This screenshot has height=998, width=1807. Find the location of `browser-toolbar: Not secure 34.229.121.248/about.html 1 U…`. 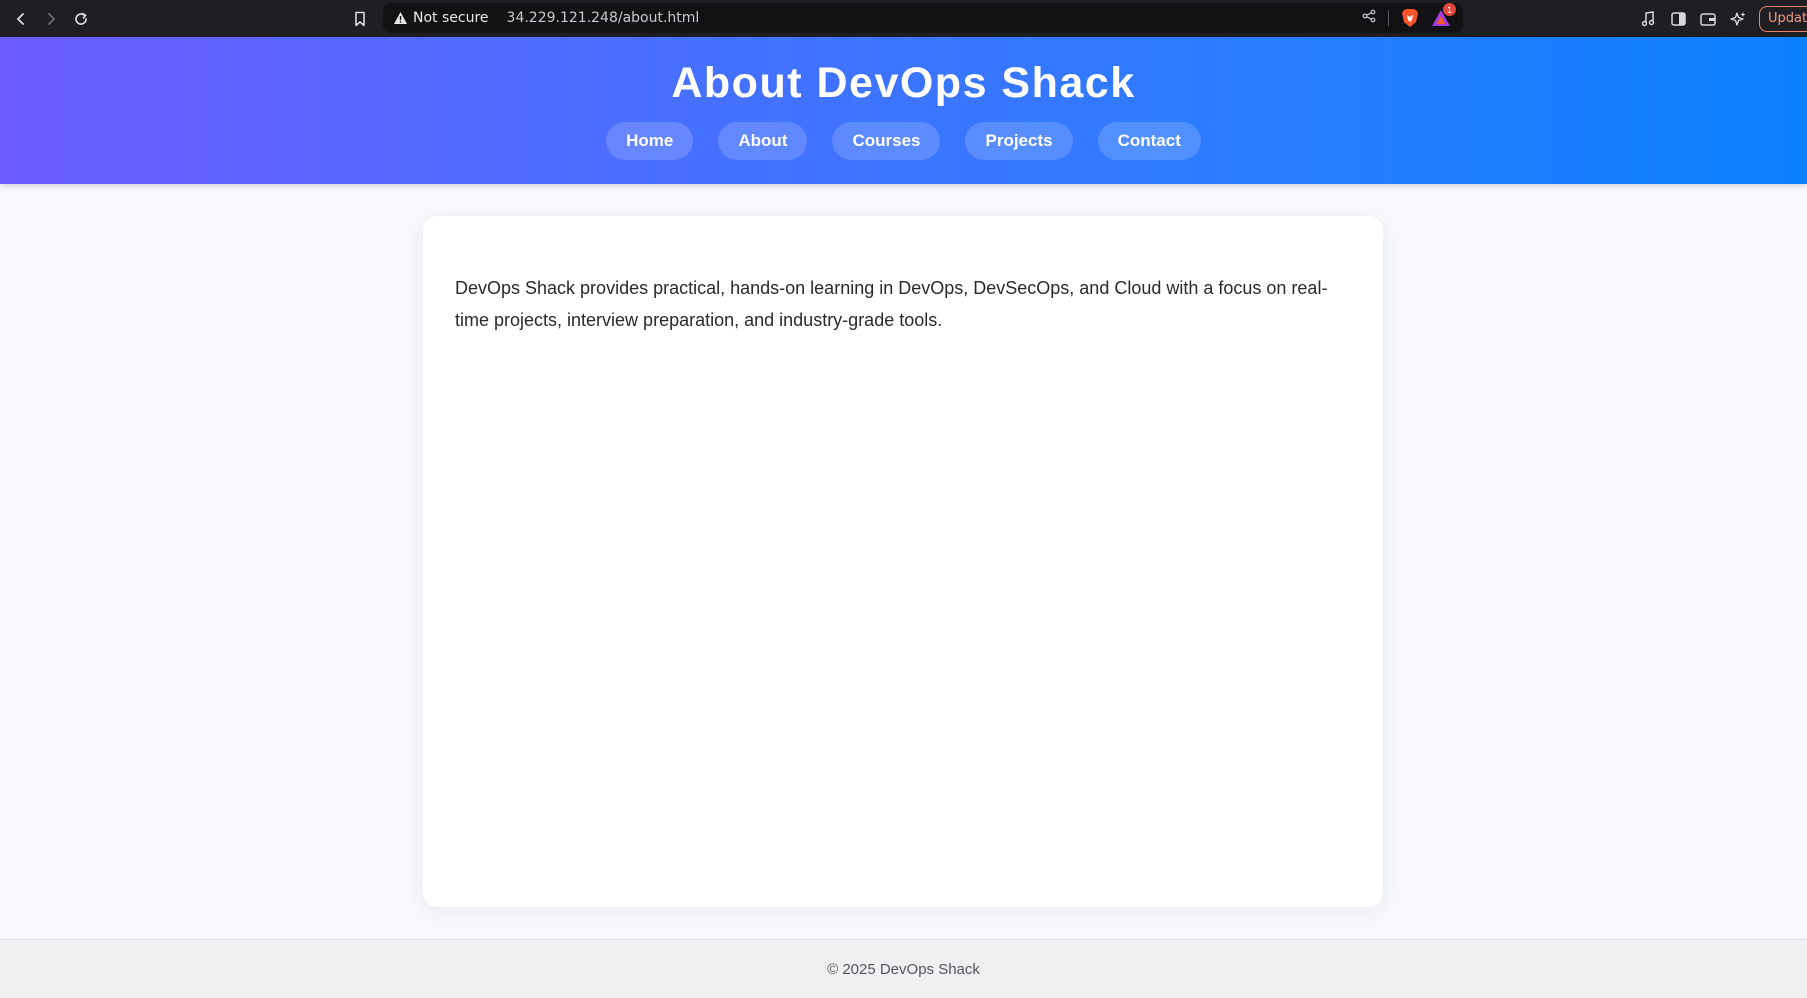

browser-toolbar: Not secure 34.229.121.248/about.html 1 U… is located at coordinates (903, 18).